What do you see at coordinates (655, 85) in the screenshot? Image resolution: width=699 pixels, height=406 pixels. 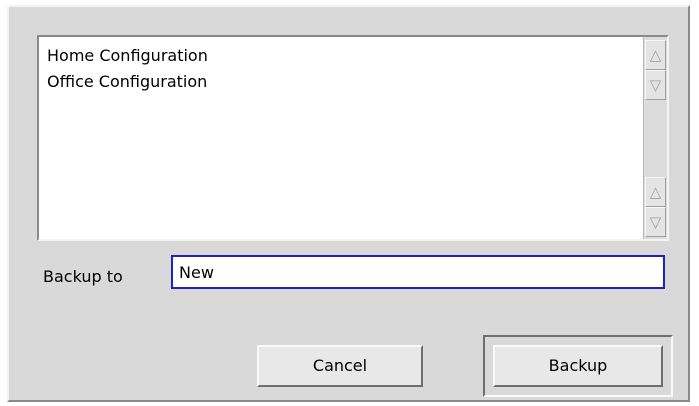 I see `scroll-down-top-icon: ▽` at bounding box center [655, 85].